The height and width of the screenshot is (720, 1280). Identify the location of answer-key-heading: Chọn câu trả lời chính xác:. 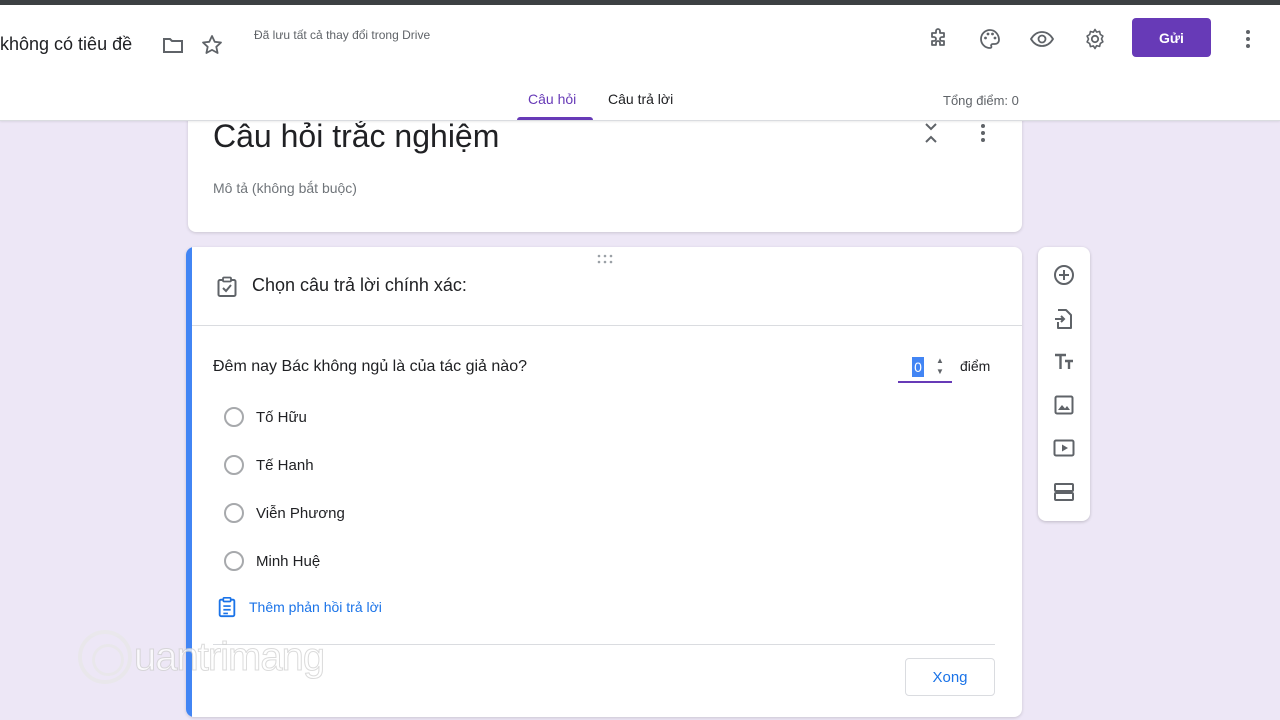
(359, 285).